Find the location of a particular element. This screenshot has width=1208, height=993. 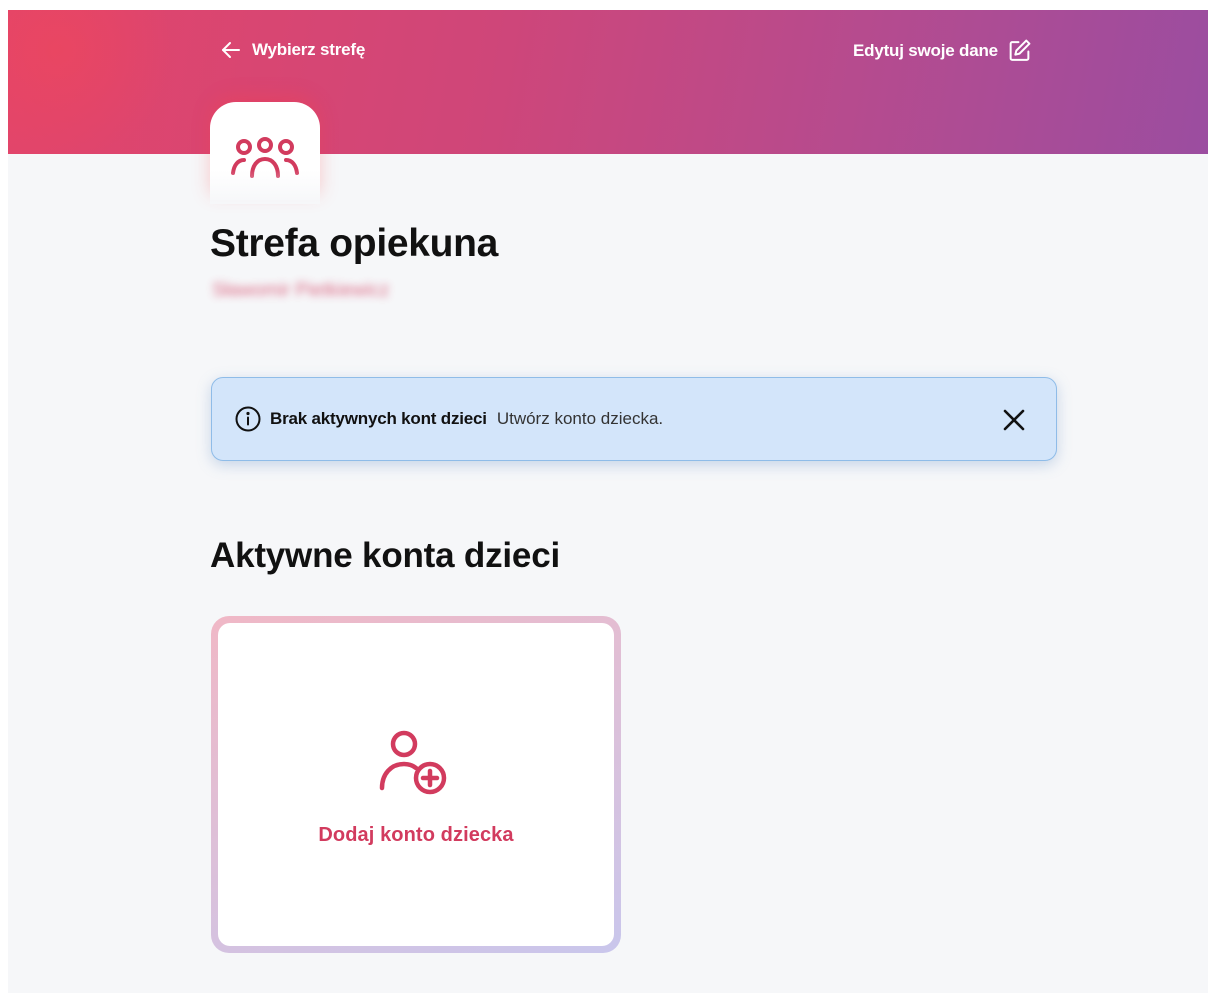

add-child-account-card: Dodaj konto dziecka is located at coordinates (416, 784).